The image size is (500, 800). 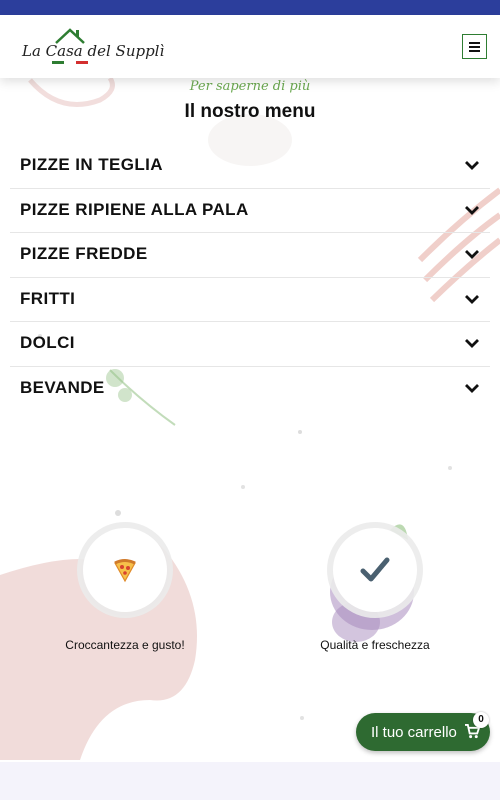 What do you see at coordinates (47, 342) in the screenshot?
I see `accordion-item-label: DOLCI` at bounding box center [47, 342].